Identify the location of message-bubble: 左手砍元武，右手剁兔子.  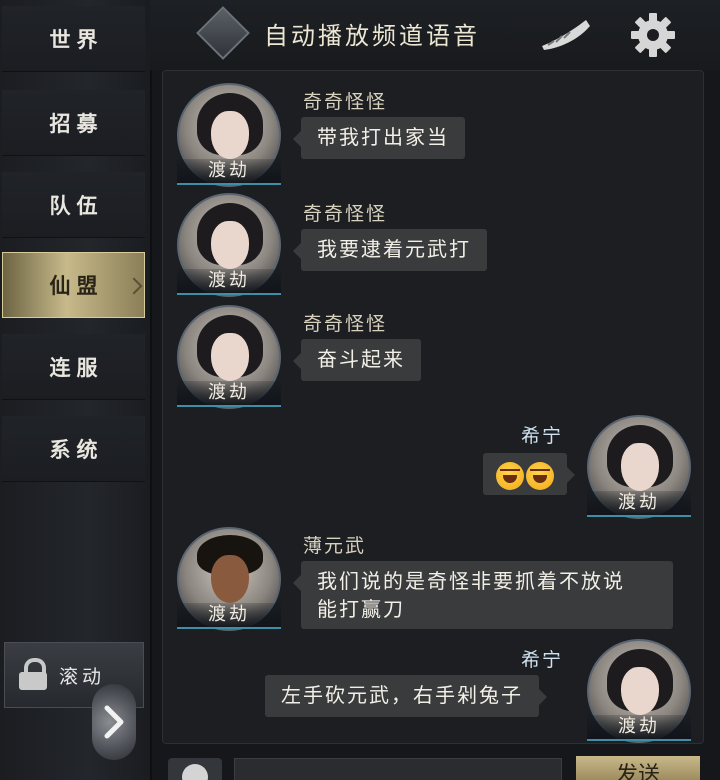
(406, 696).